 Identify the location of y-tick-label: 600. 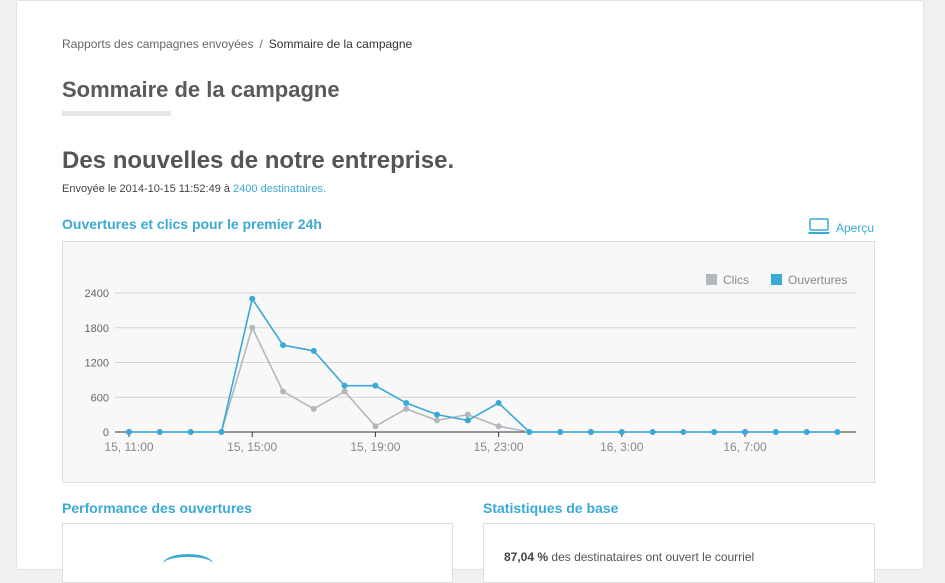
(100, 398).